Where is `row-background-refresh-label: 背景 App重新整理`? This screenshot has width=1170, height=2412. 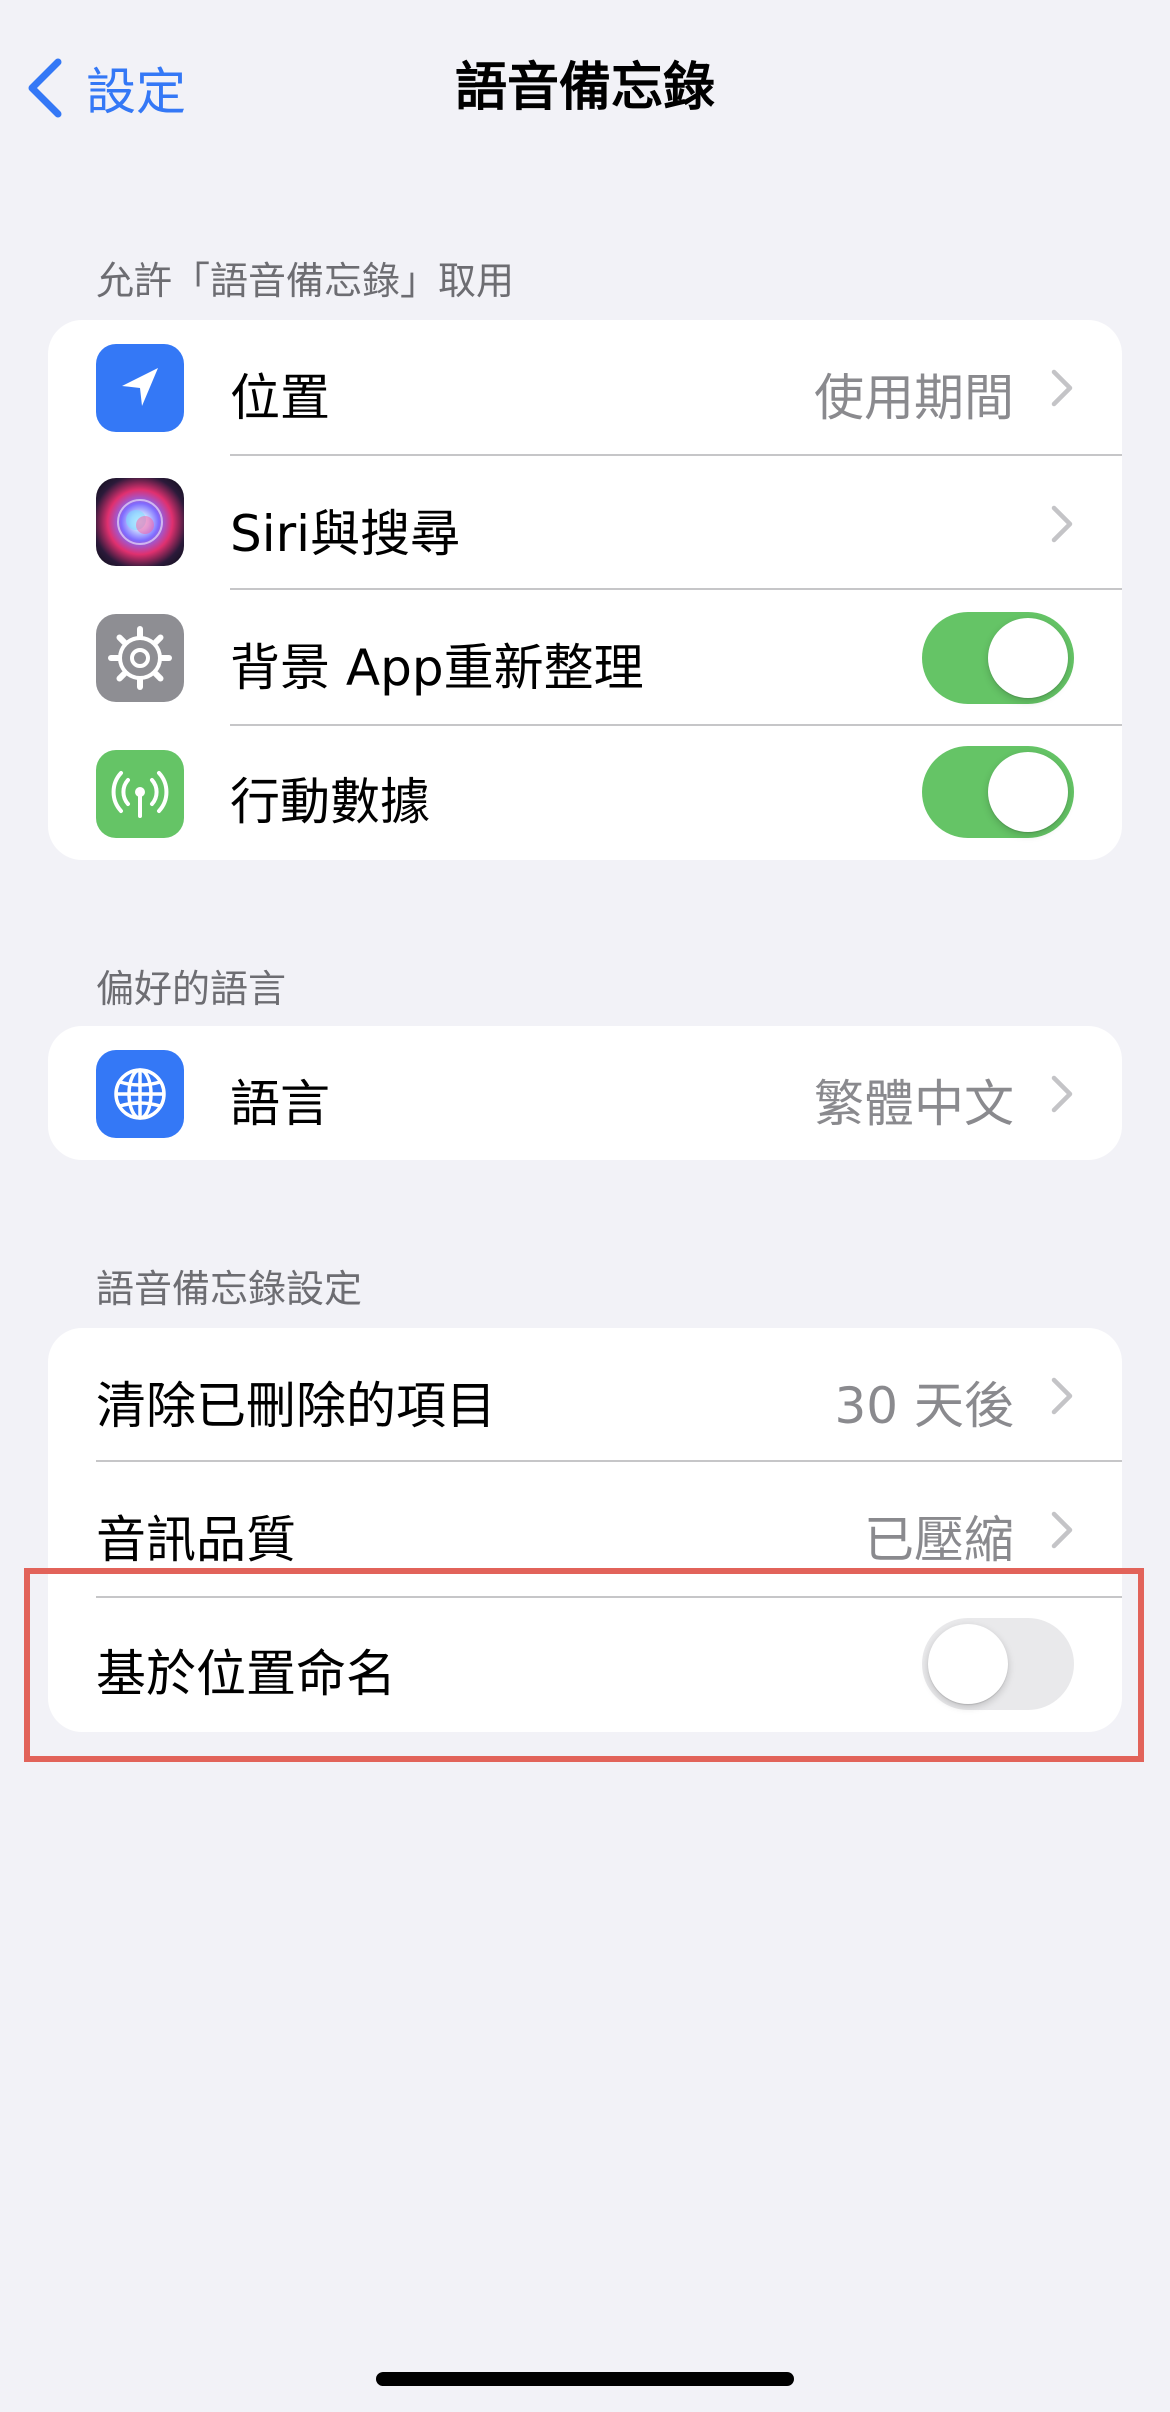 row-background-refresh-label: 背景 App重新整理 is located at coordinates (437, 668).